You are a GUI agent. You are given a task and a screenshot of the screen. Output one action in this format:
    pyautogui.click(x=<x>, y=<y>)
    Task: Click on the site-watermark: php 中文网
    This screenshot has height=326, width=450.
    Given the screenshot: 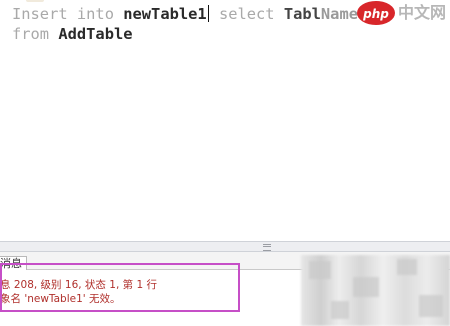 What is the action you would take?
    pyautogui.click(x=401, y=13)
    